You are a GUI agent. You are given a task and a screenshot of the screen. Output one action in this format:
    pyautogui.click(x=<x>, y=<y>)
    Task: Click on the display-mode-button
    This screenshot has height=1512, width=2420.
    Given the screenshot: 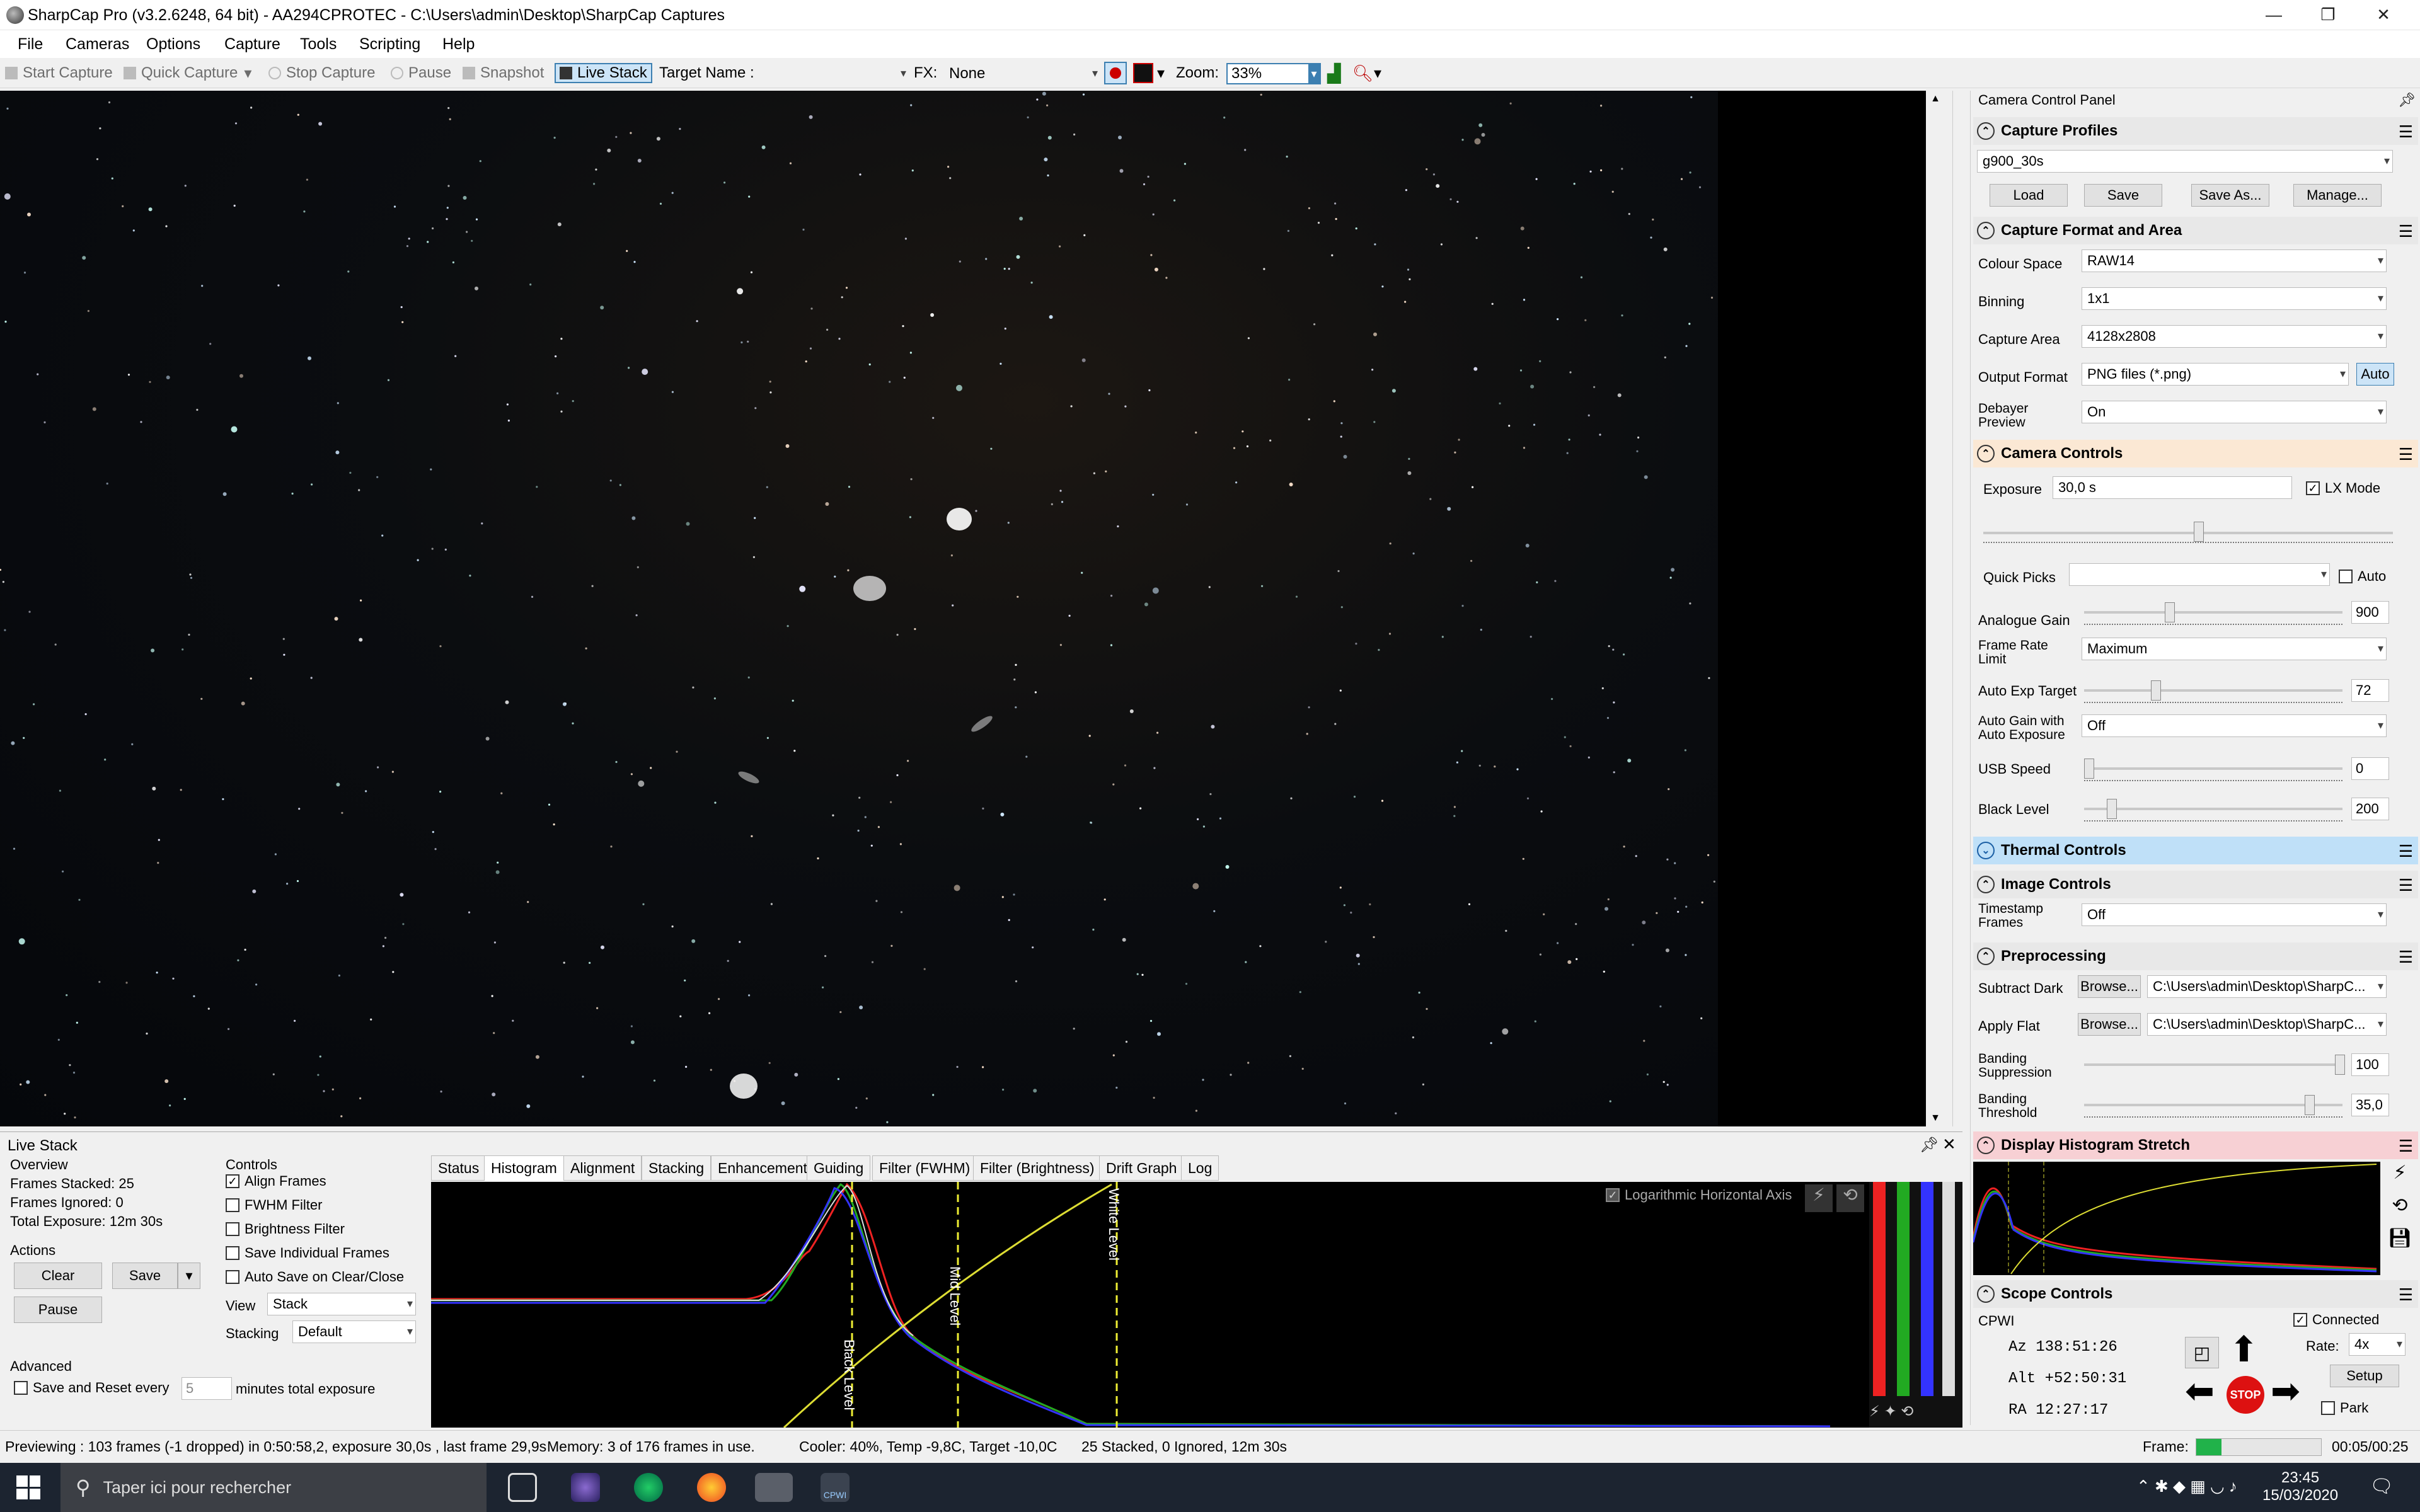 What is the action you would take?
    pyautogui.click(x=1115, y=73)
    